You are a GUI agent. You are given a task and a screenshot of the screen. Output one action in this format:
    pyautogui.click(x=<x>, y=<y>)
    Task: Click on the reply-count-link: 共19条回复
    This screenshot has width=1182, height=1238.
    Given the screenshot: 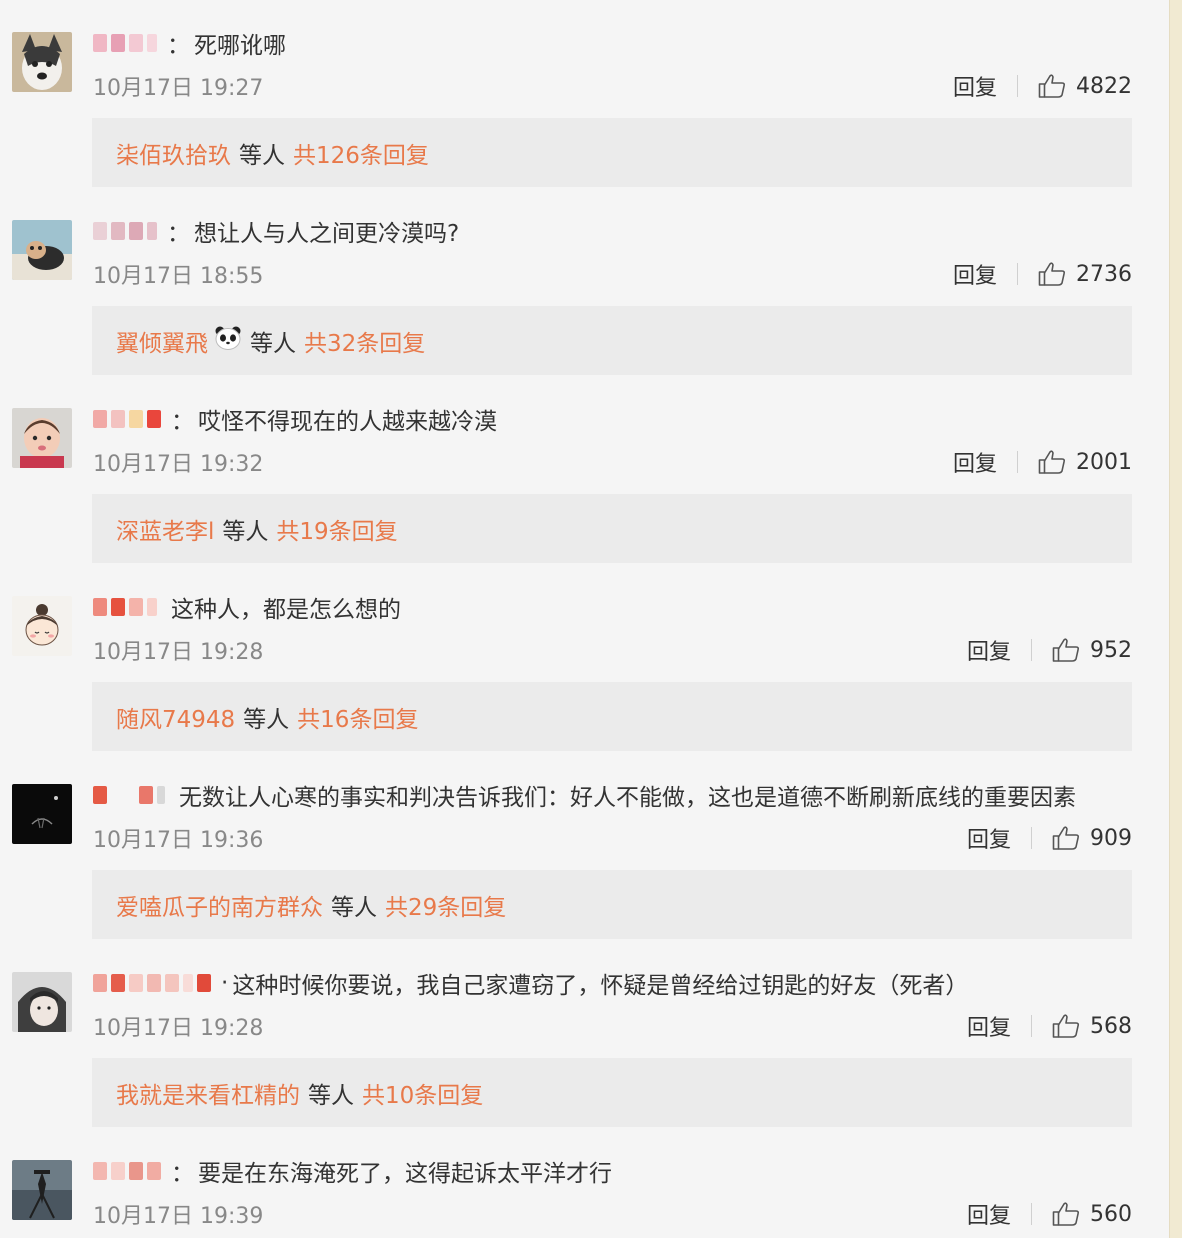 What is the action you would take?
    pyautogui.click(x=336, y=529)
    